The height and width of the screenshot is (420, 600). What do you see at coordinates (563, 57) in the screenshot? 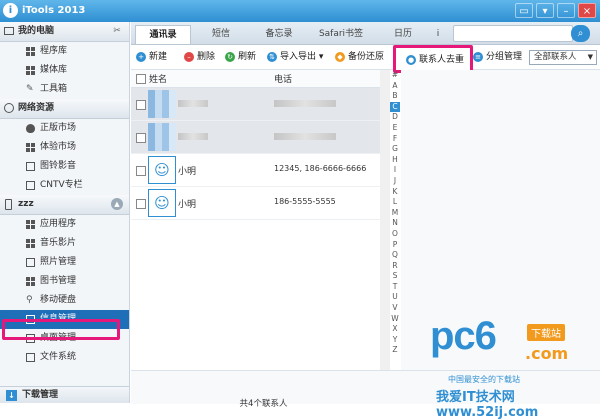
I see `group-select: 全部联系人 ▼` at bounding box center [563, 57].